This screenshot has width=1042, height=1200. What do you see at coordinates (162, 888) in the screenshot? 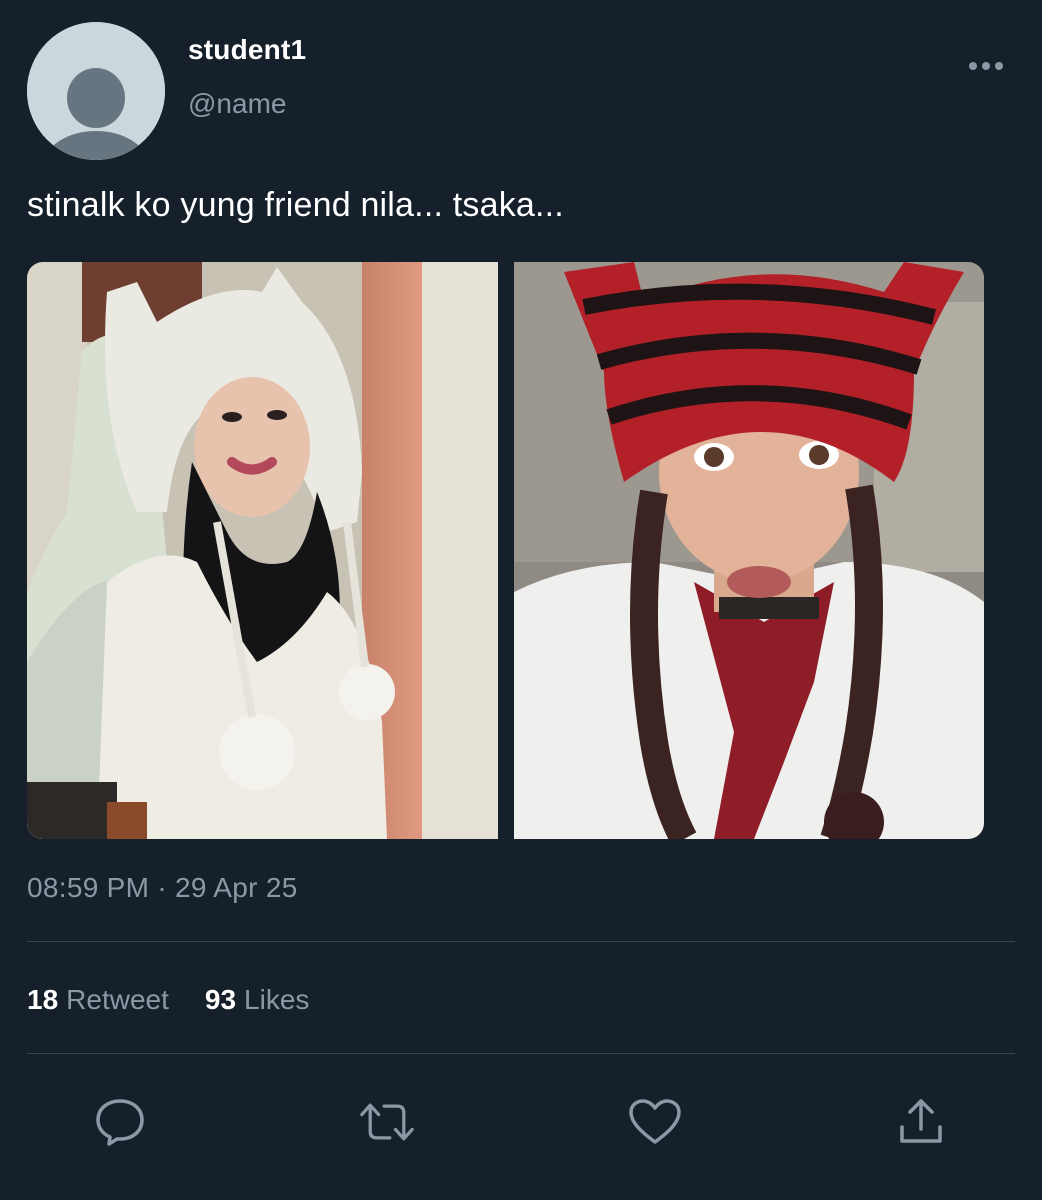
I see `tweet-timestamp: 08:59 PM · 29 Apr 25` at bounding box center [162, 888].